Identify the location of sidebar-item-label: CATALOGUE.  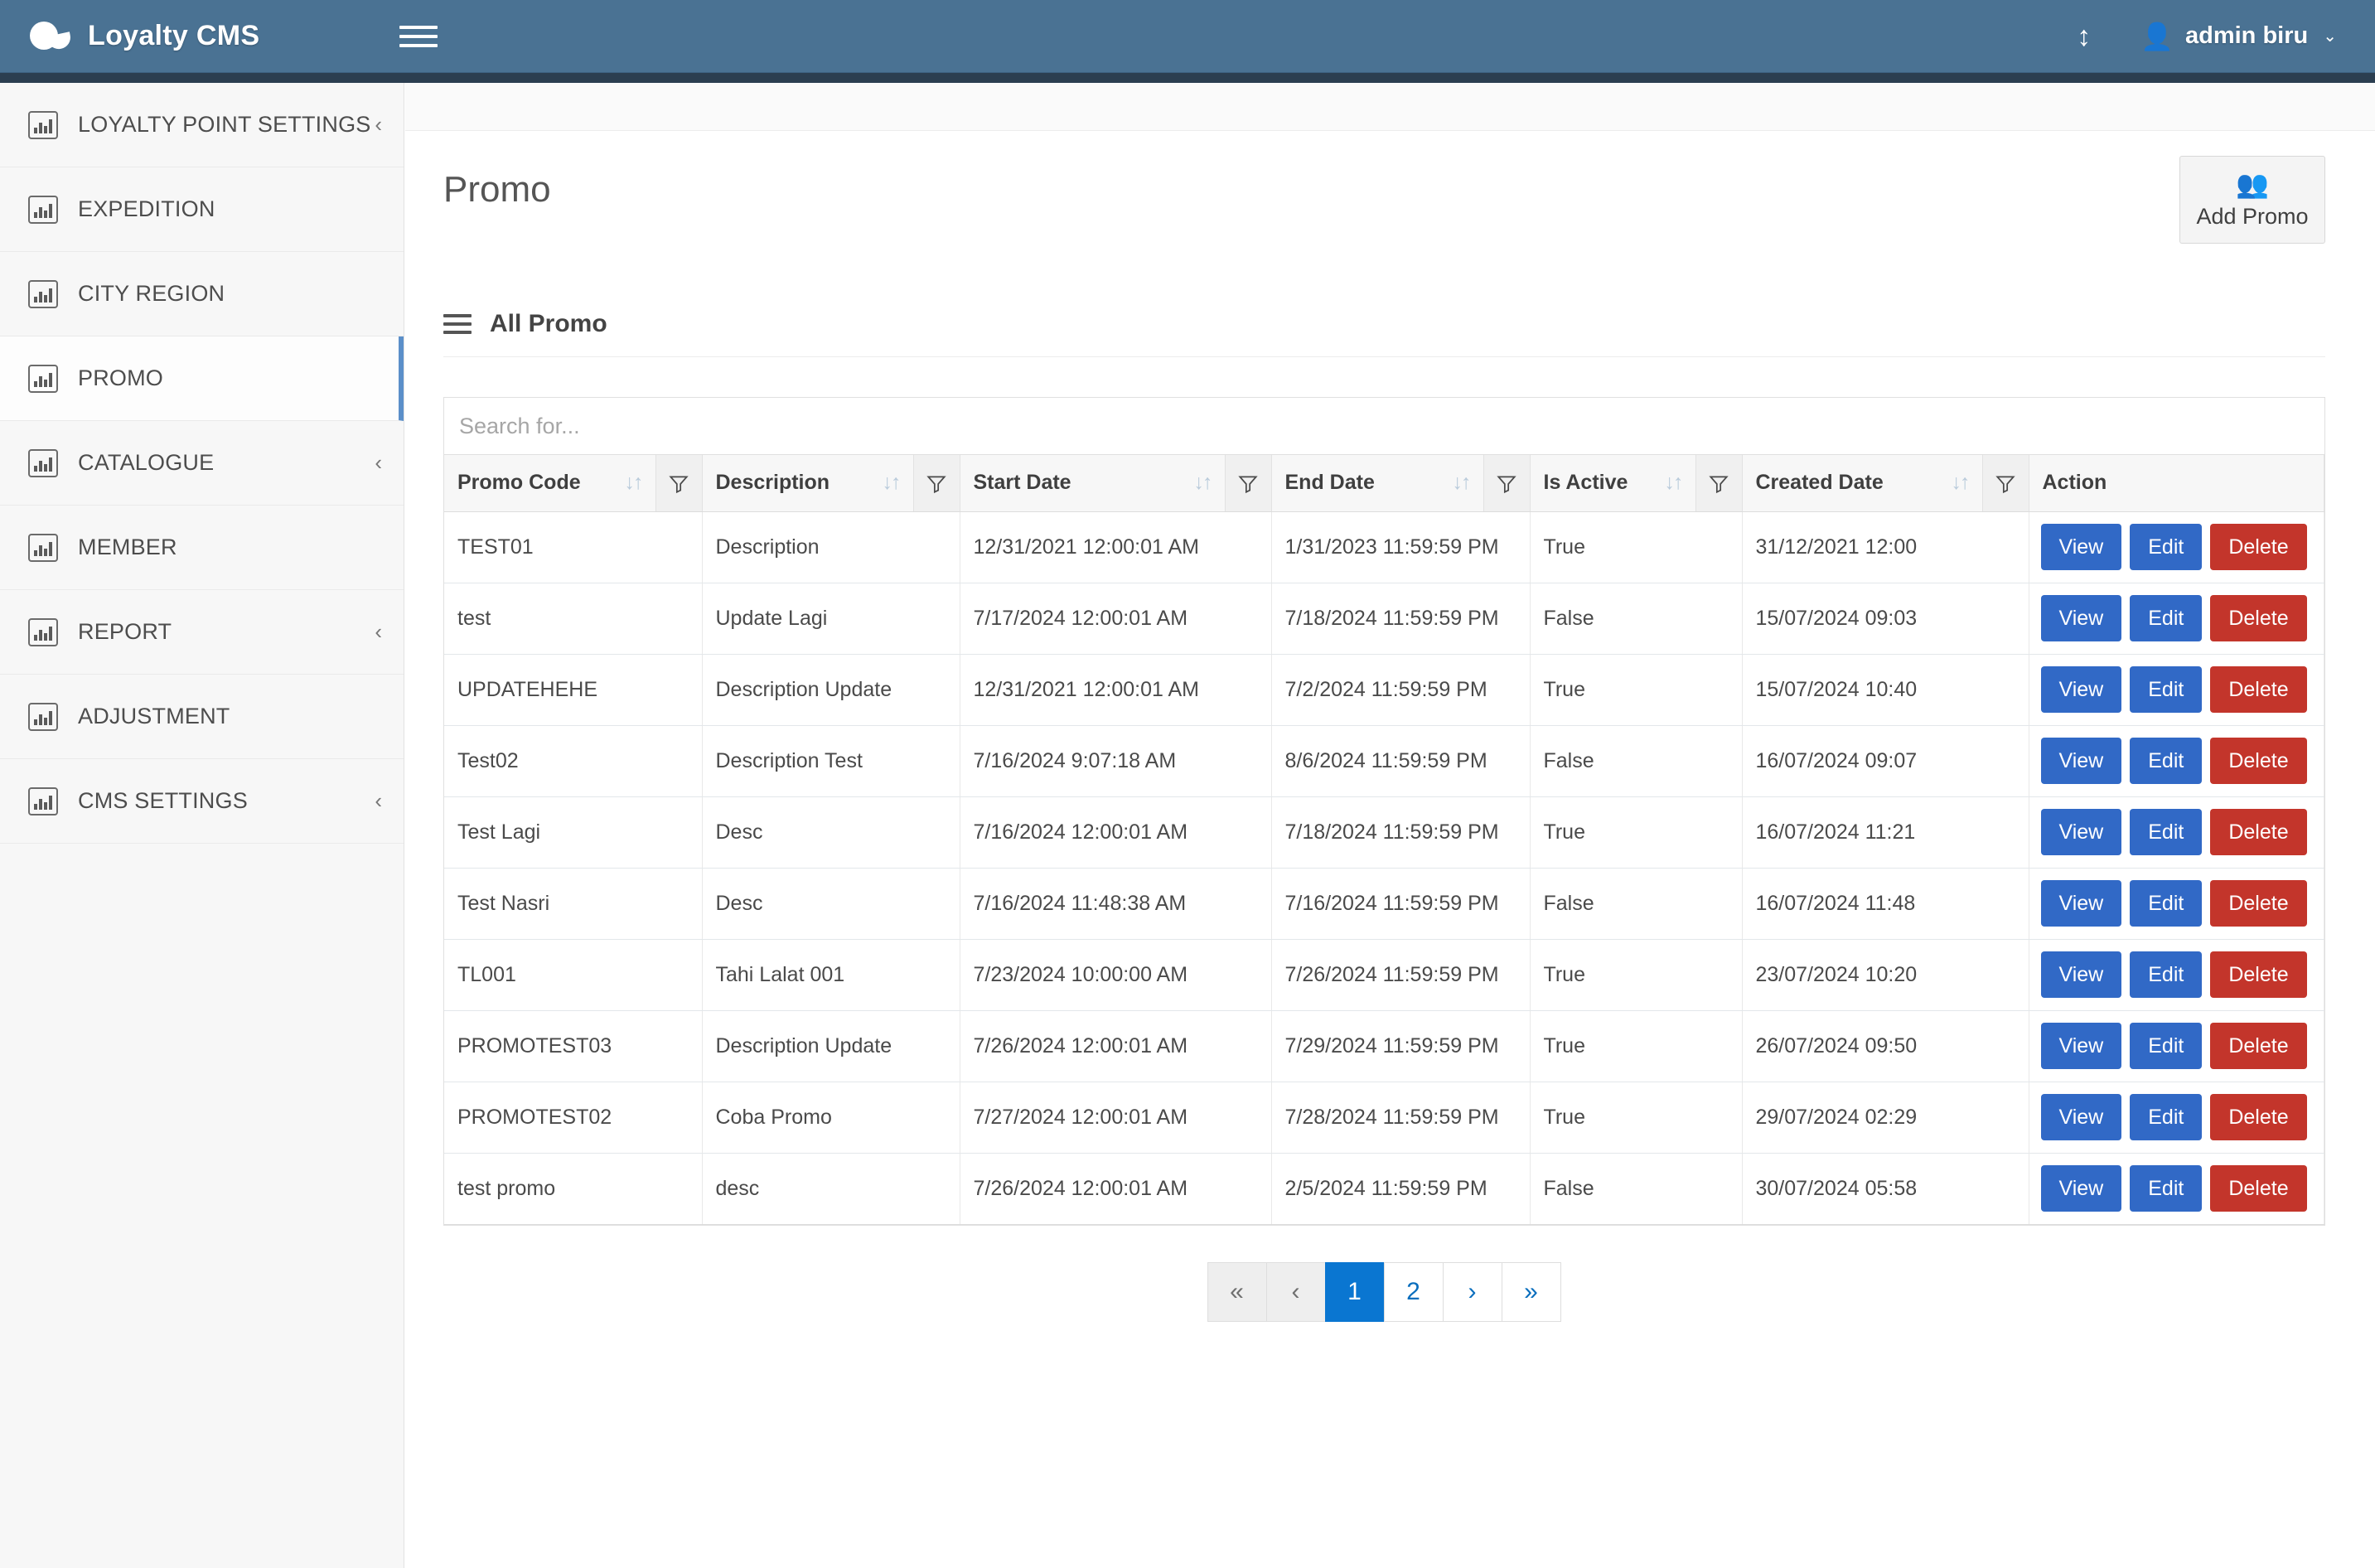
(146, 462).